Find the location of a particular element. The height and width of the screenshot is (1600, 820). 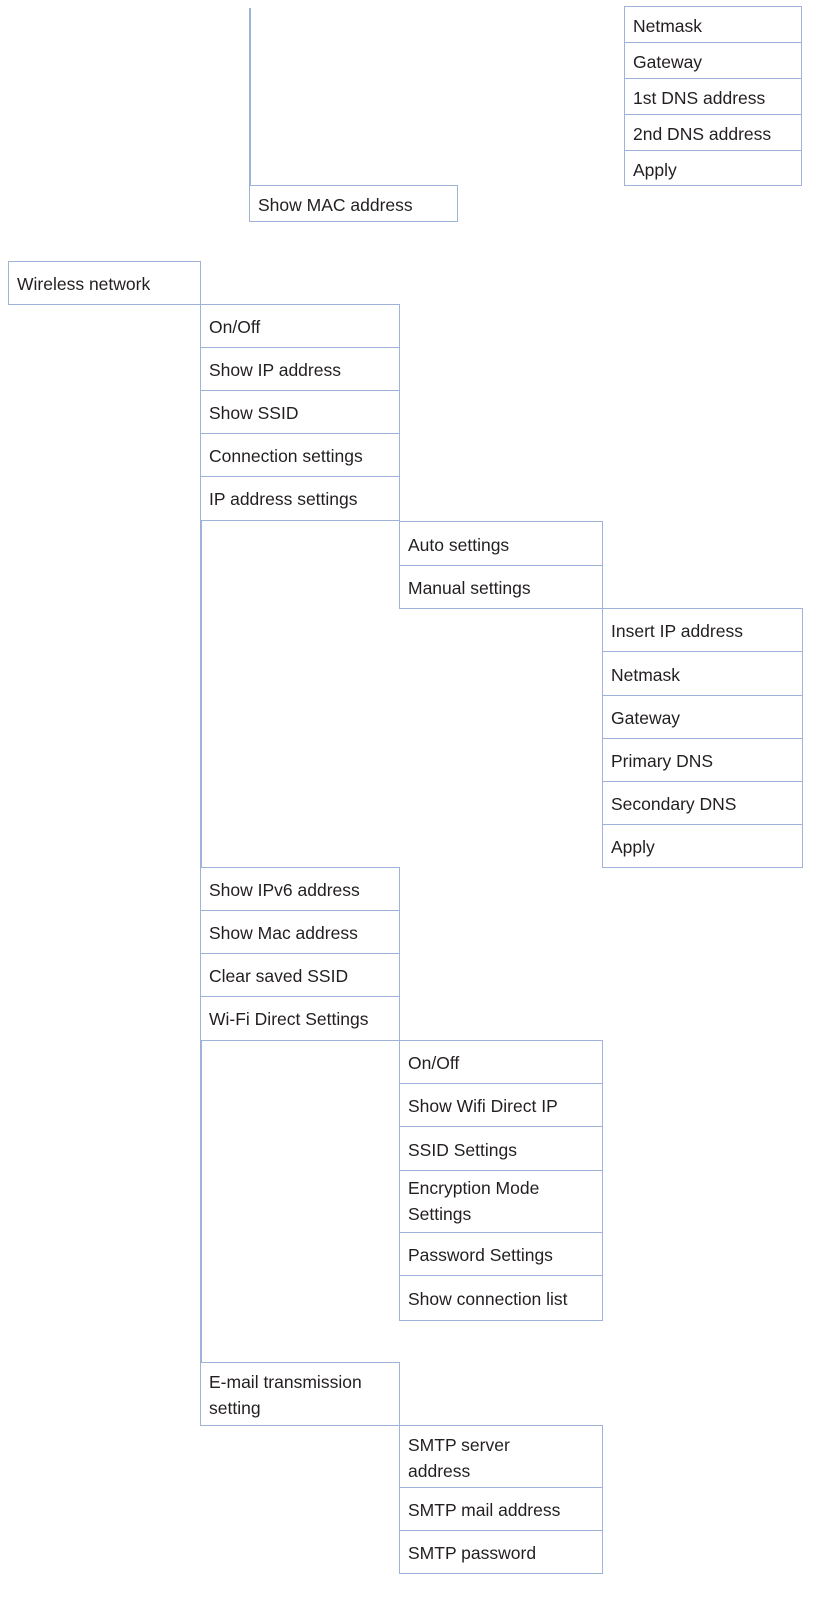

menu-item-manual-settings: Manual settings is located at coordinates (501, 587).